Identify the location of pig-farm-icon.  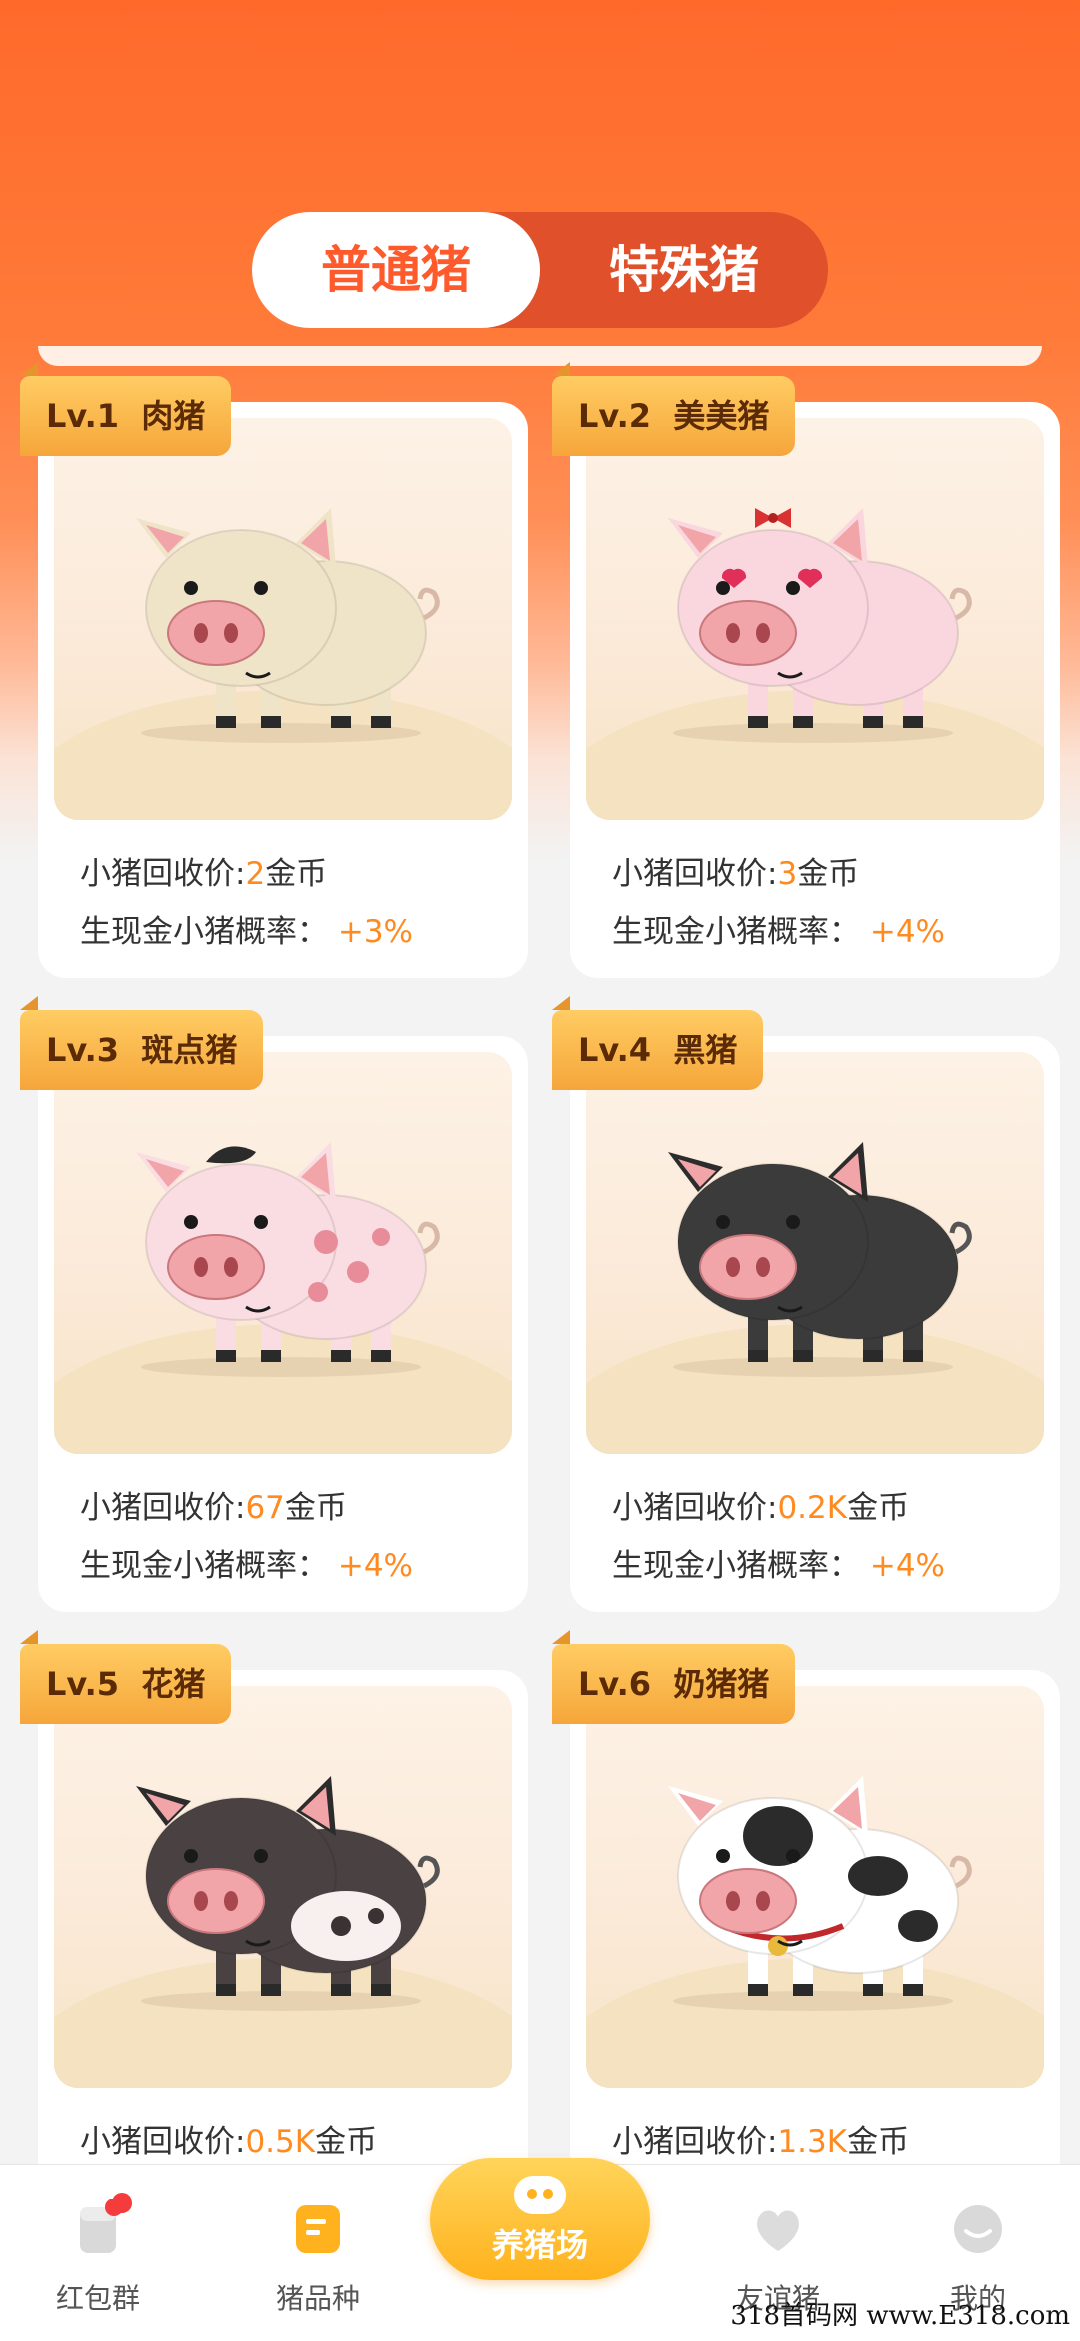
(540, 2195).